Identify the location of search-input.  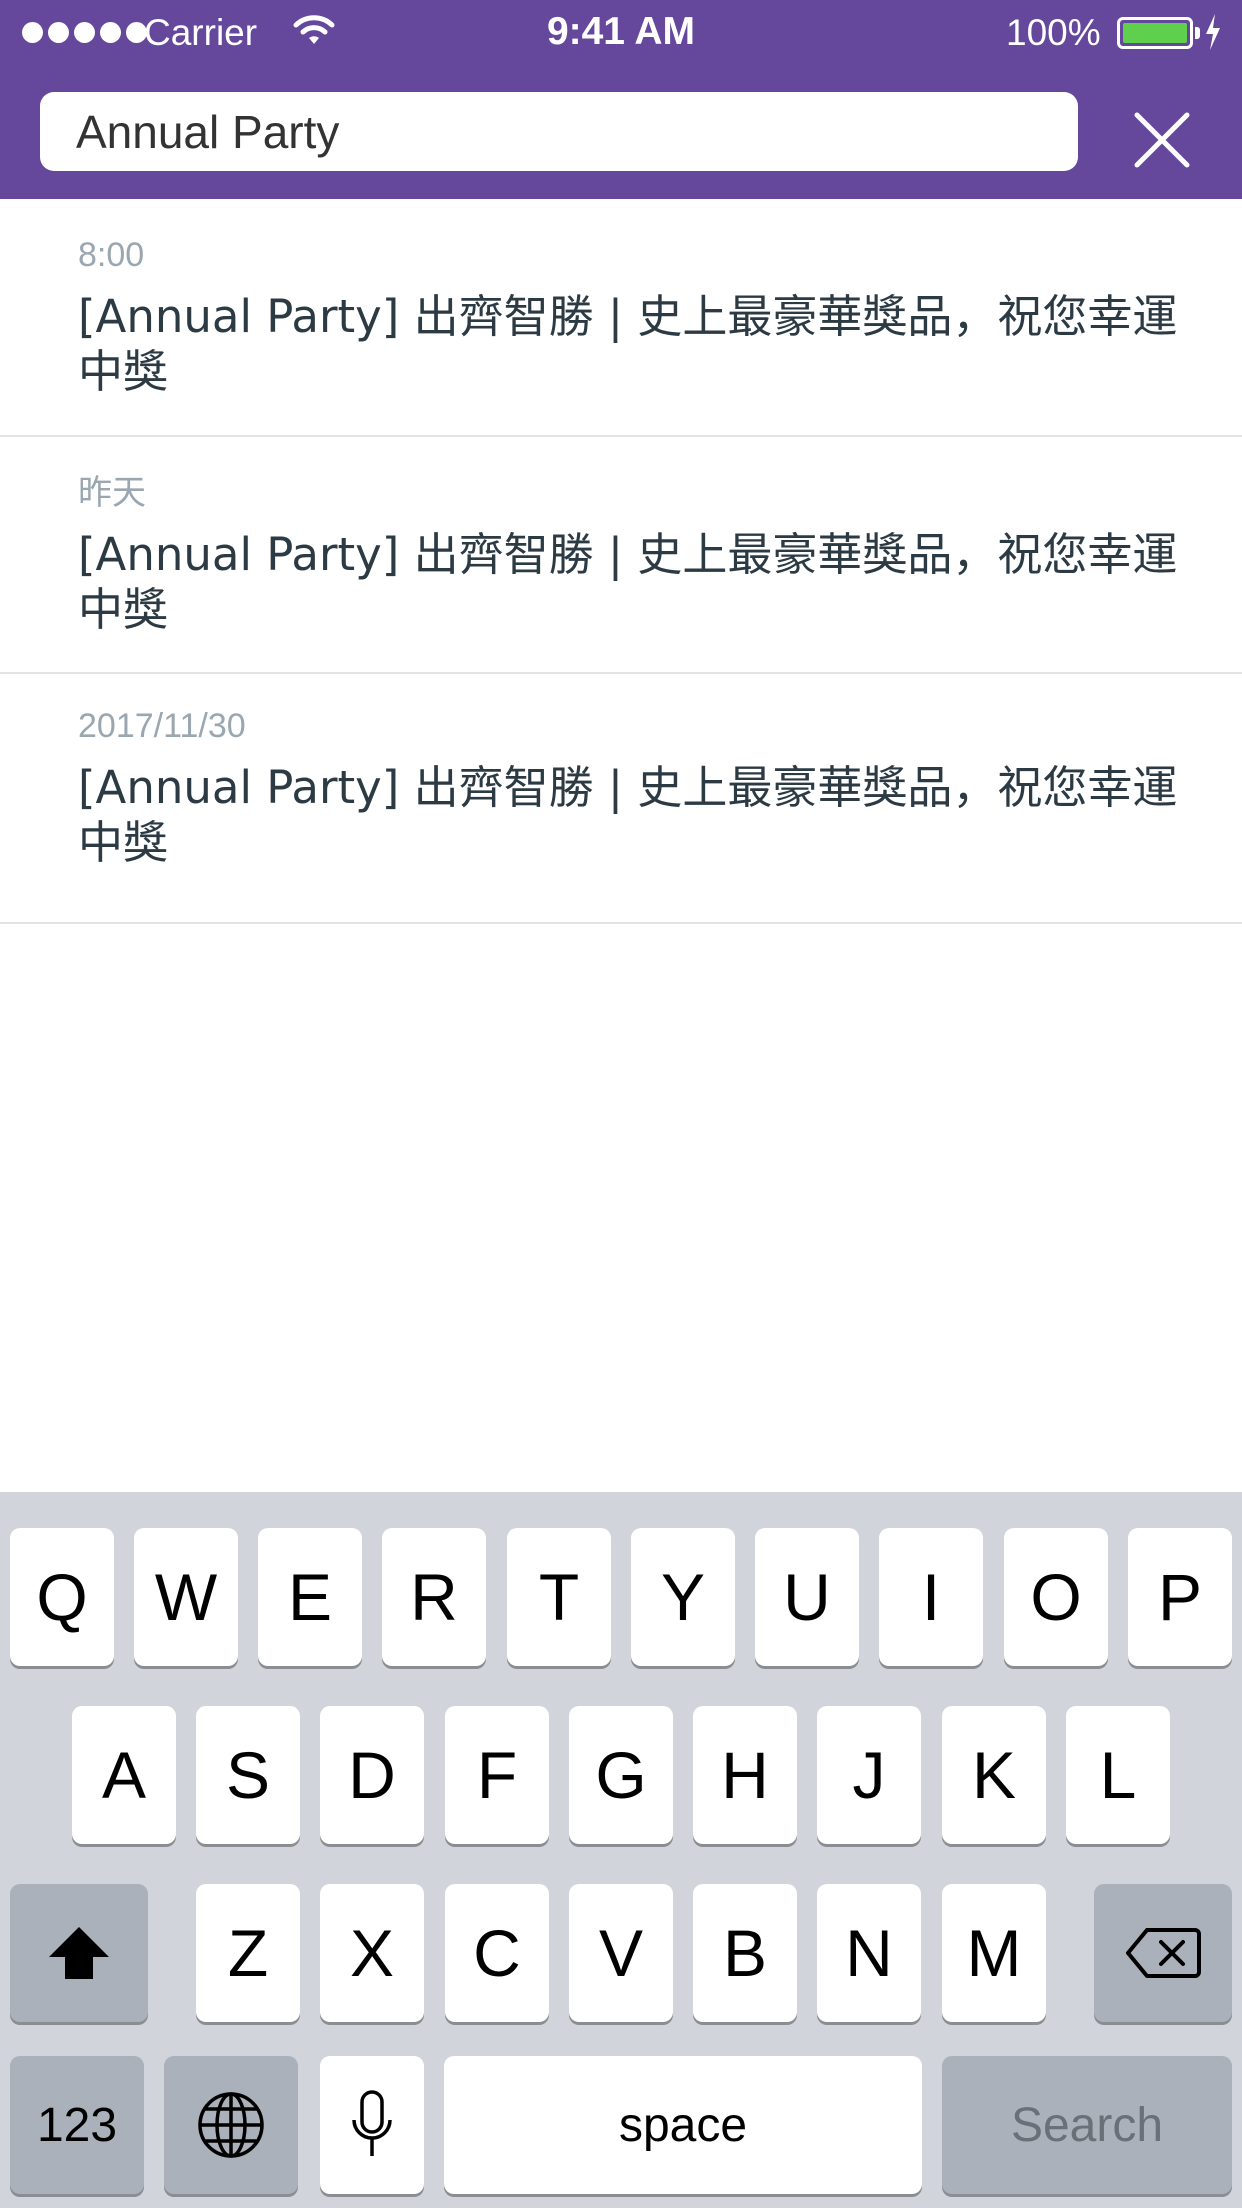
(559, 131).